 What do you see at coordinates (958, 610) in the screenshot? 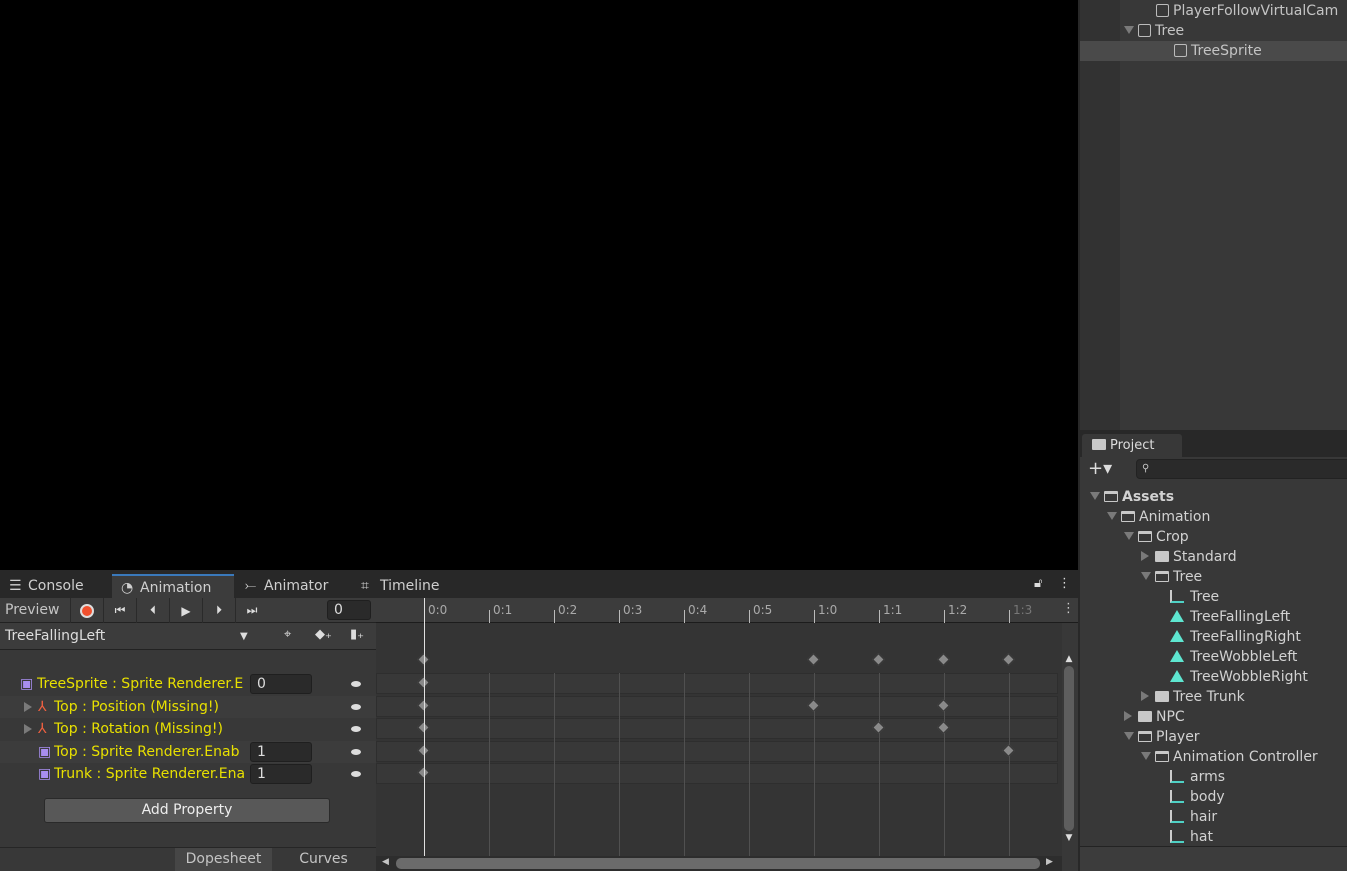
I see `ruler-label: 1:2` at bounding box center [958, 610].